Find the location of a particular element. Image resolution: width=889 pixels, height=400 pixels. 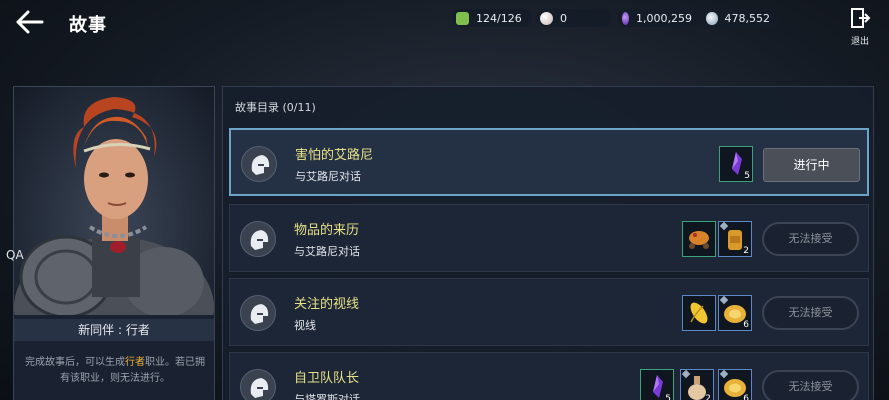

story-list-header: 故事目录 (0/11) is located at coordinates (275, 107).